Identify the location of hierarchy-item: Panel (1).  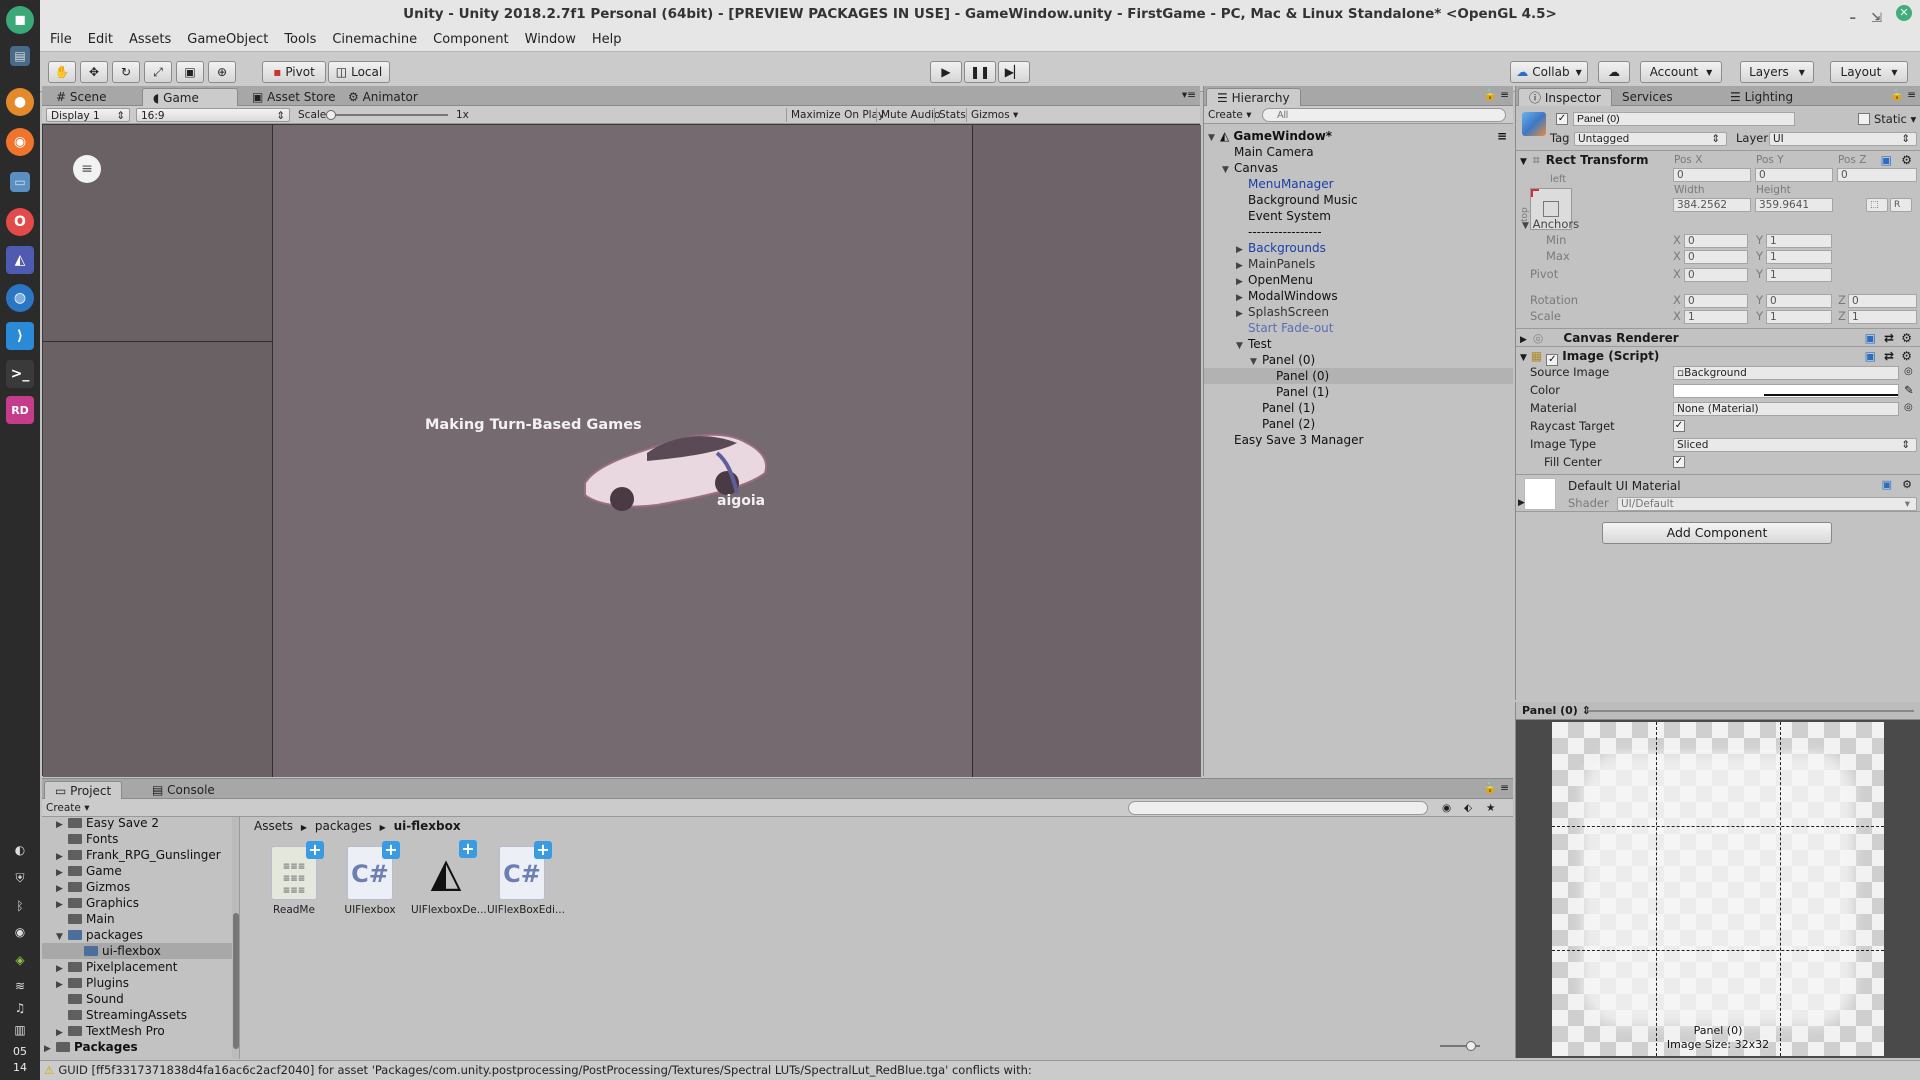
(1358, 392).